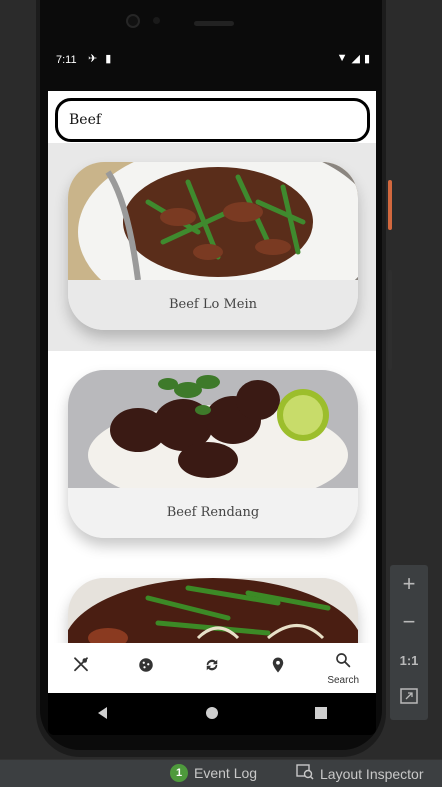 This screenshot has width=442, height=787. I want to click on recents-button, so click(321, 714).